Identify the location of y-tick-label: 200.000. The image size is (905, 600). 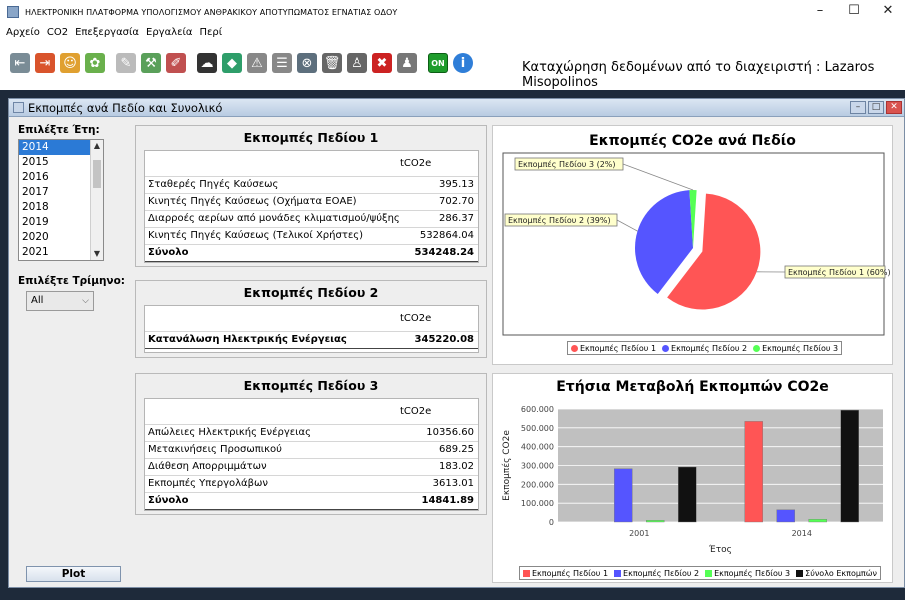
(537, 484).